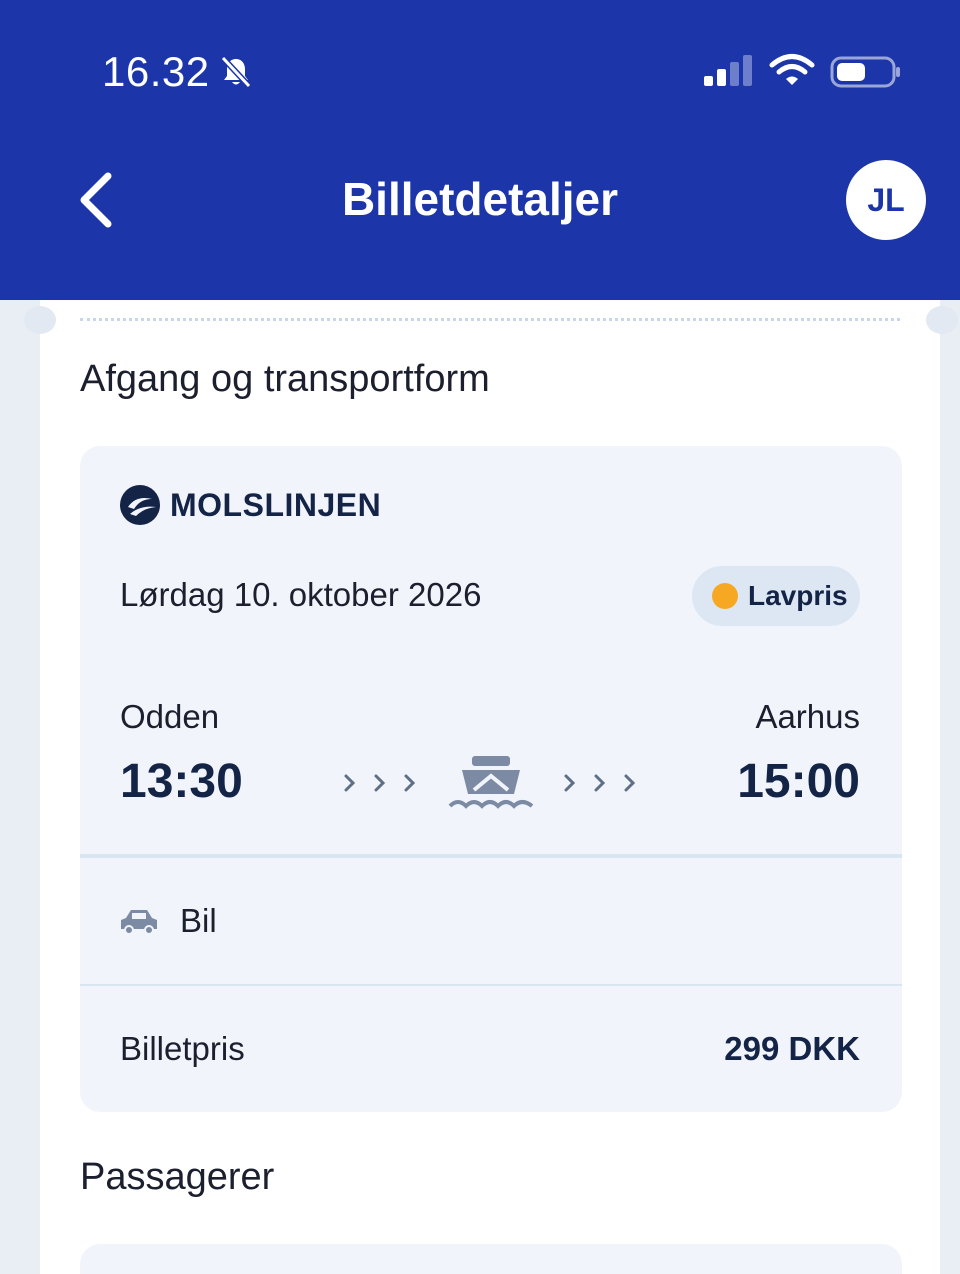  Describe the element at coordinates (807, 716) in the screenshot. I see `destination-name: Aarhus` at that location.